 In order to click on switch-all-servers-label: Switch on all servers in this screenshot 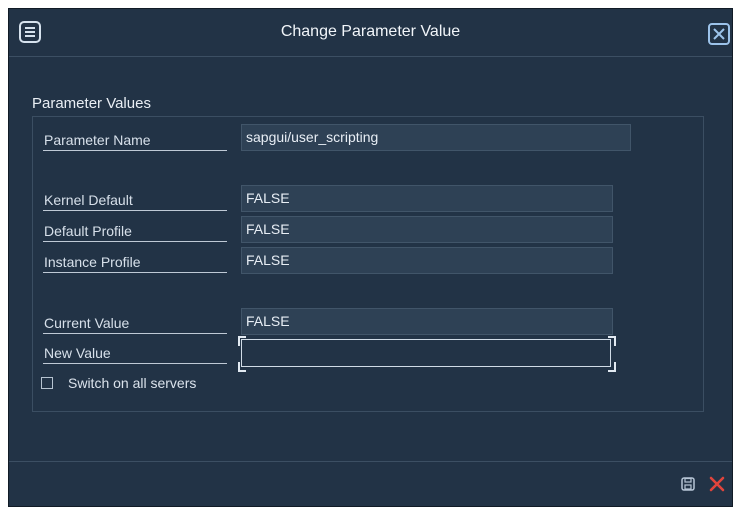, I will do `click(132, 383)`.